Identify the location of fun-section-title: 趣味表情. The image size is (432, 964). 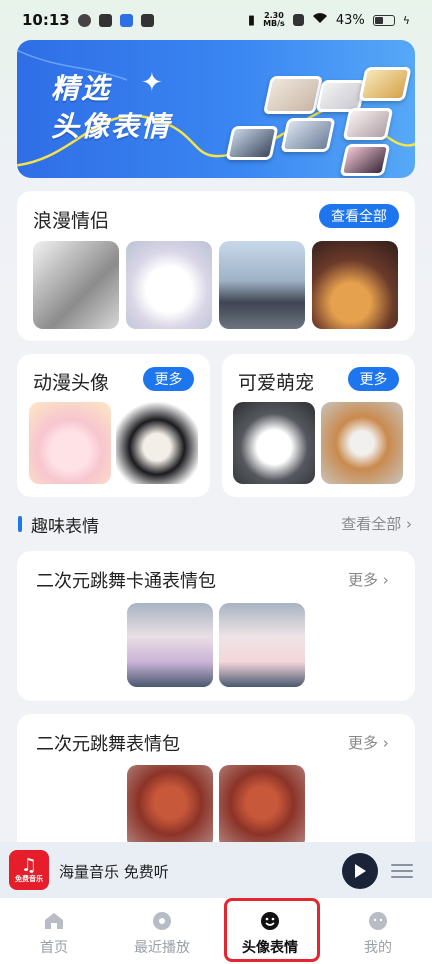
(65, 527).